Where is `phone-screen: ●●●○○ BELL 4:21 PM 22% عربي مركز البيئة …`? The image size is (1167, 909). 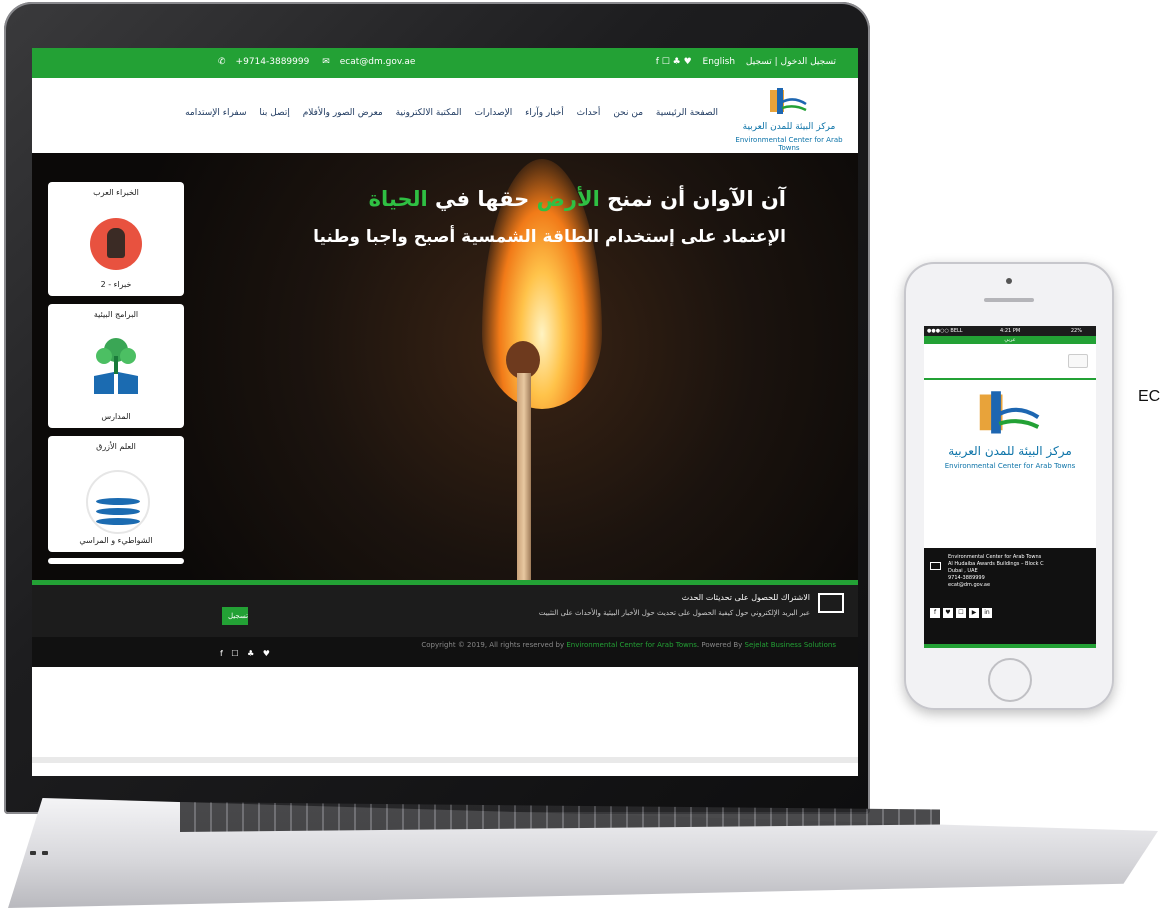
phone-screen: ●●●○○ BELL 4:21 PM 22% عربي مركز البيئة … is located at coordinates (1010, 487).